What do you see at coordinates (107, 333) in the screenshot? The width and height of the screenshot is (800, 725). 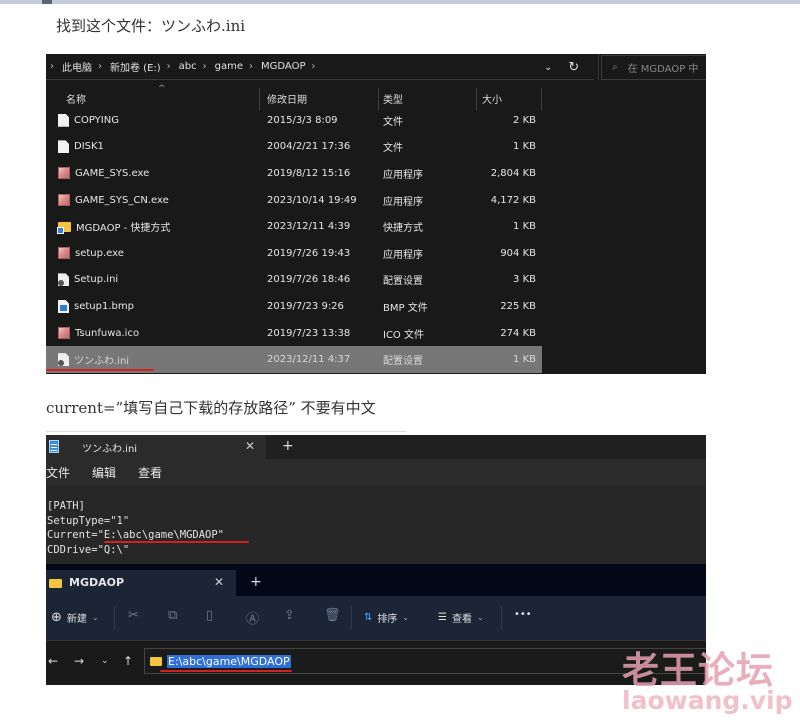 I see `file-name: Tsunfuwa.ico` at bounding box center [107, 333].